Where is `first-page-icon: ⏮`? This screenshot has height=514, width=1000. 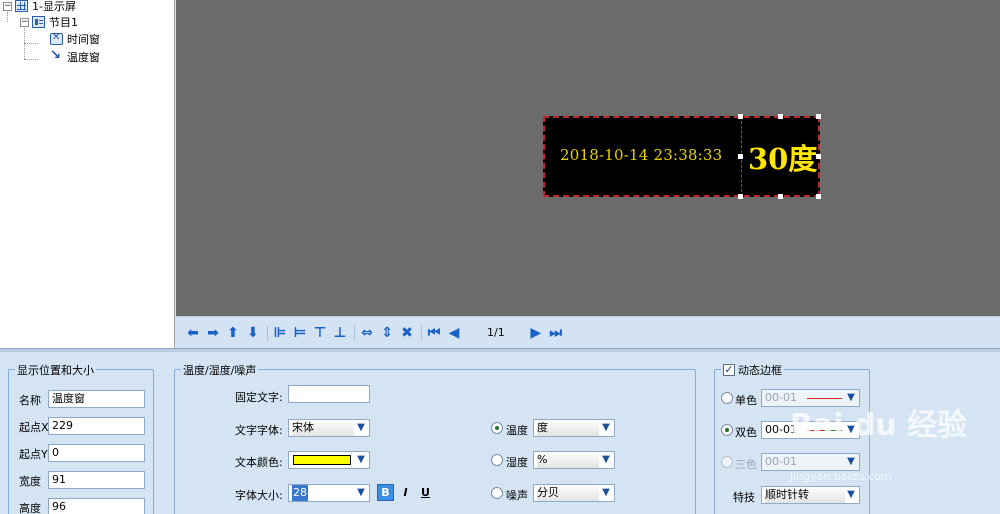
first-page-icon: ⏮ is located at coordinates (434, 333).